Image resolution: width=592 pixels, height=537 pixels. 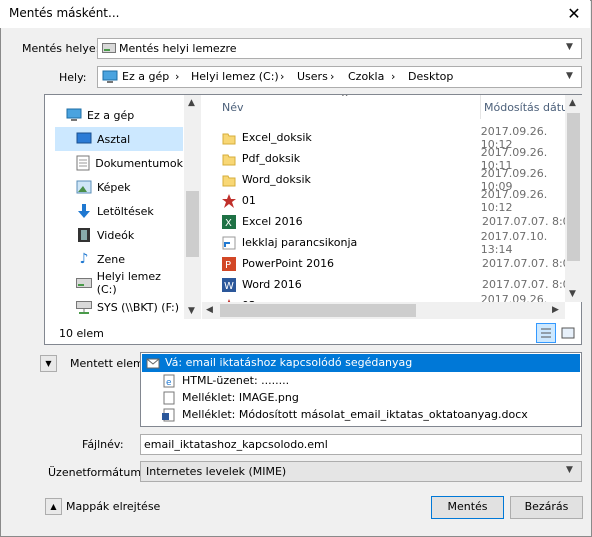 What do you see at coordinates (272, 221) in the screenshot?
I see `file-name: Excel 2016` at bounding box center [272, 221].